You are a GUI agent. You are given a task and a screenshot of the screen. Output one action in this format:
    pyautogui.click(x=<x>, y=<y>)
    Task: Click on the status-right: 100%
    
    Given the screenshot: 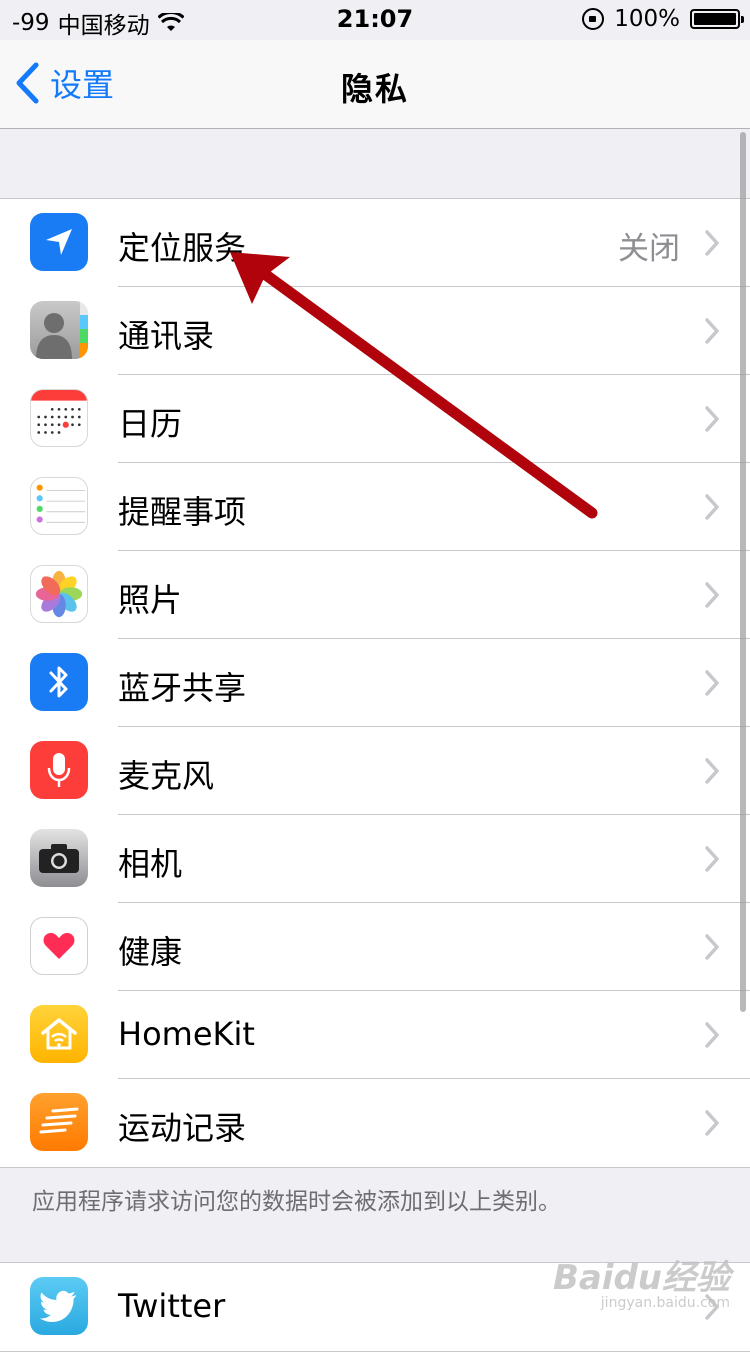 What is the action you would take?
    pyautogui.click(x=663, y=19)
    